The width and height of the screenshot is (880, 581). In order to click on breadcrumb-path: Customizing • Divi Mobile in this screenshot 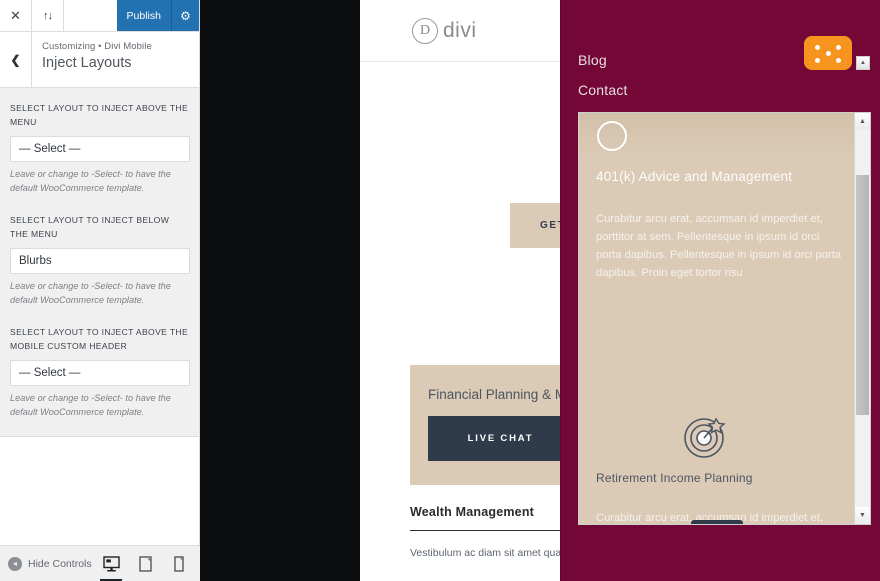, I will do `click(97, 46)`.